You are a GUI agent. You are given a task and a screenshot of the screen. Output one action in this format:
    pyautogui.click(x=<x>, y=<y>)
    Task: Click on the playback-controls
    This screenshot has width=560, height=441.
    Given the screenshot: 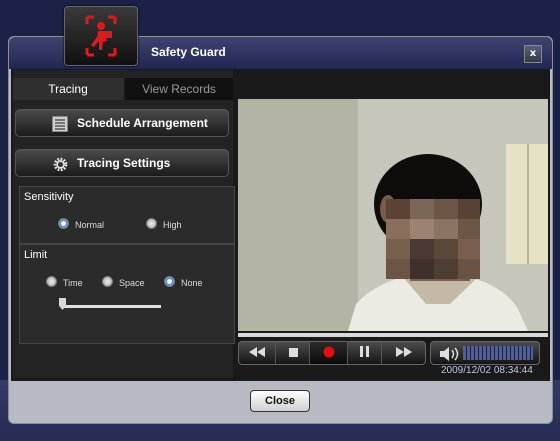 What is the action you would take?
    pyautogui.click(x=332, y=353)
    